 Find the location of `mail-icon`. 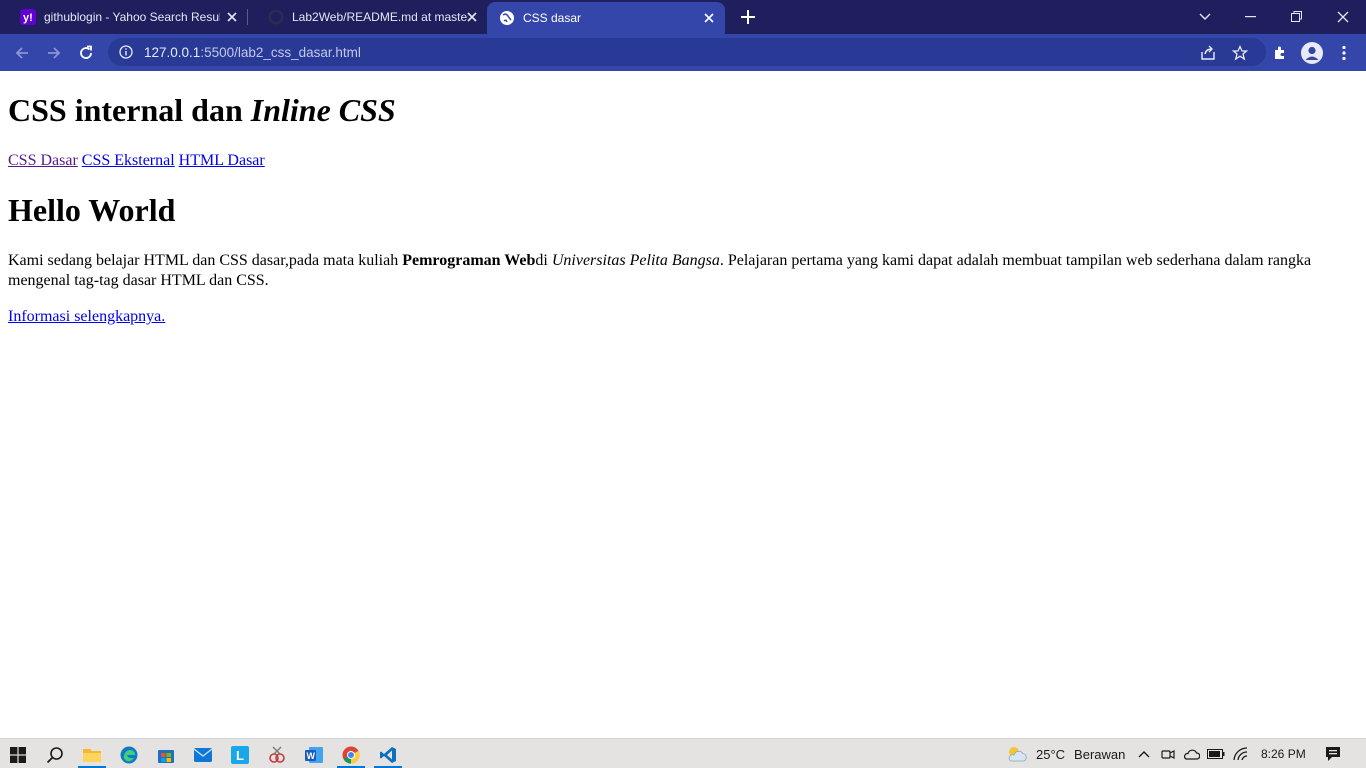

mail-icon is located at coordinates (203, 754).